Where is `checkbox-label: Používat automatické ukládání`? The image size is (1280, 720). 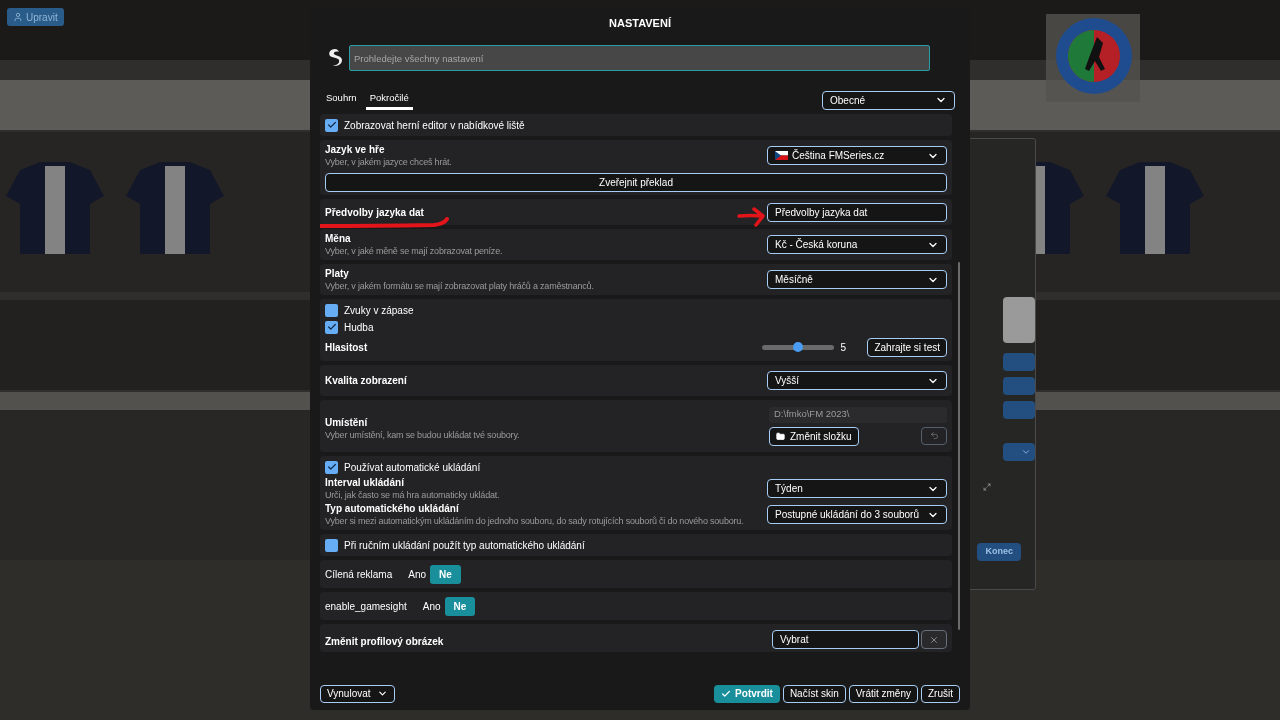 checkbox-label: Používat automatické ukládání is located at coordinates (412, 467).